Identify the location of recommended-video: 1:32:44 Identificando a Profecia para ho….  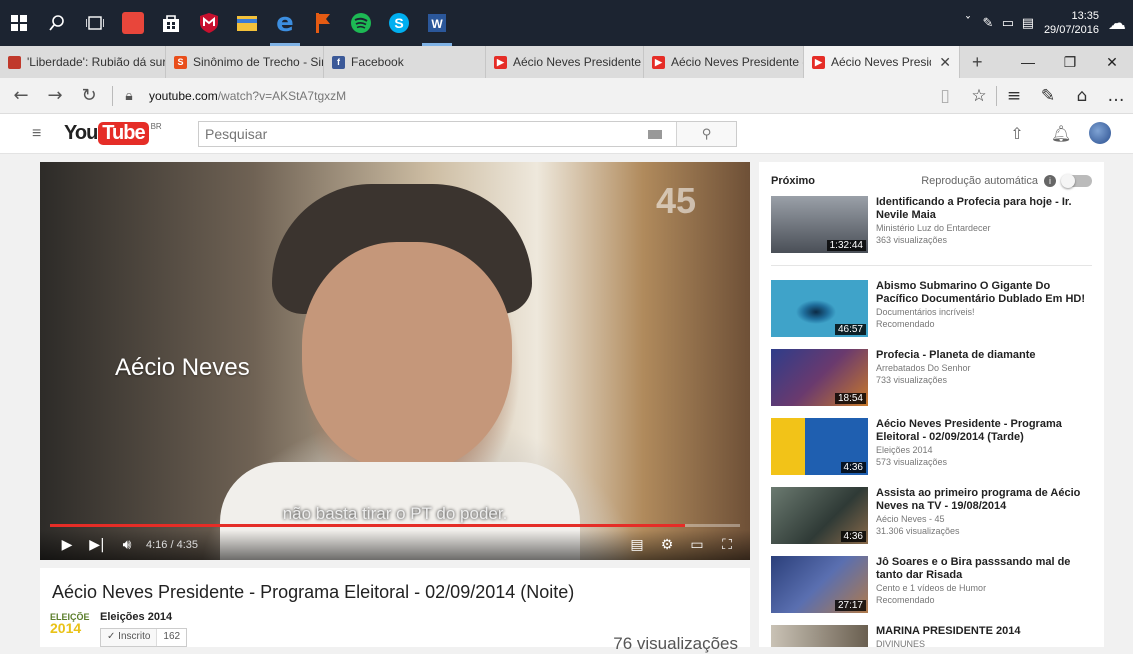
(931, 226).